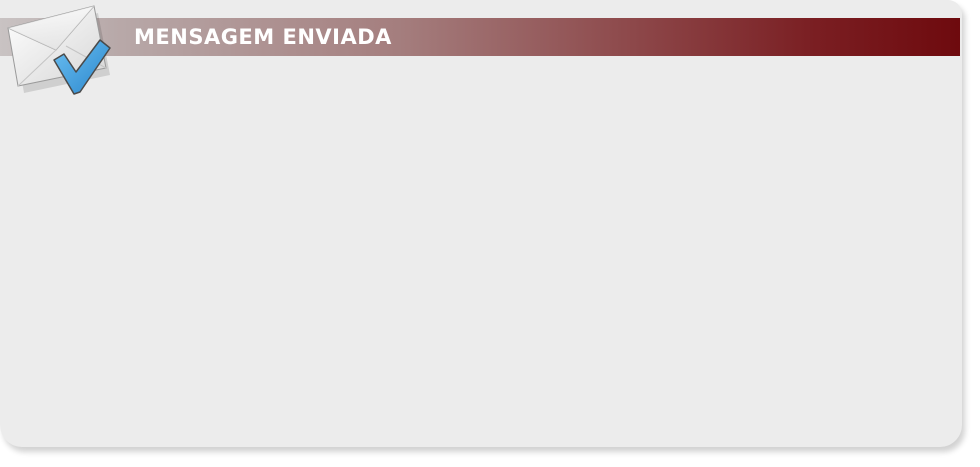  Describe the element at coordinates (263, 37) in the screenshot. I see `dialog-title: MENSAGEM ENVIADA` at that location.